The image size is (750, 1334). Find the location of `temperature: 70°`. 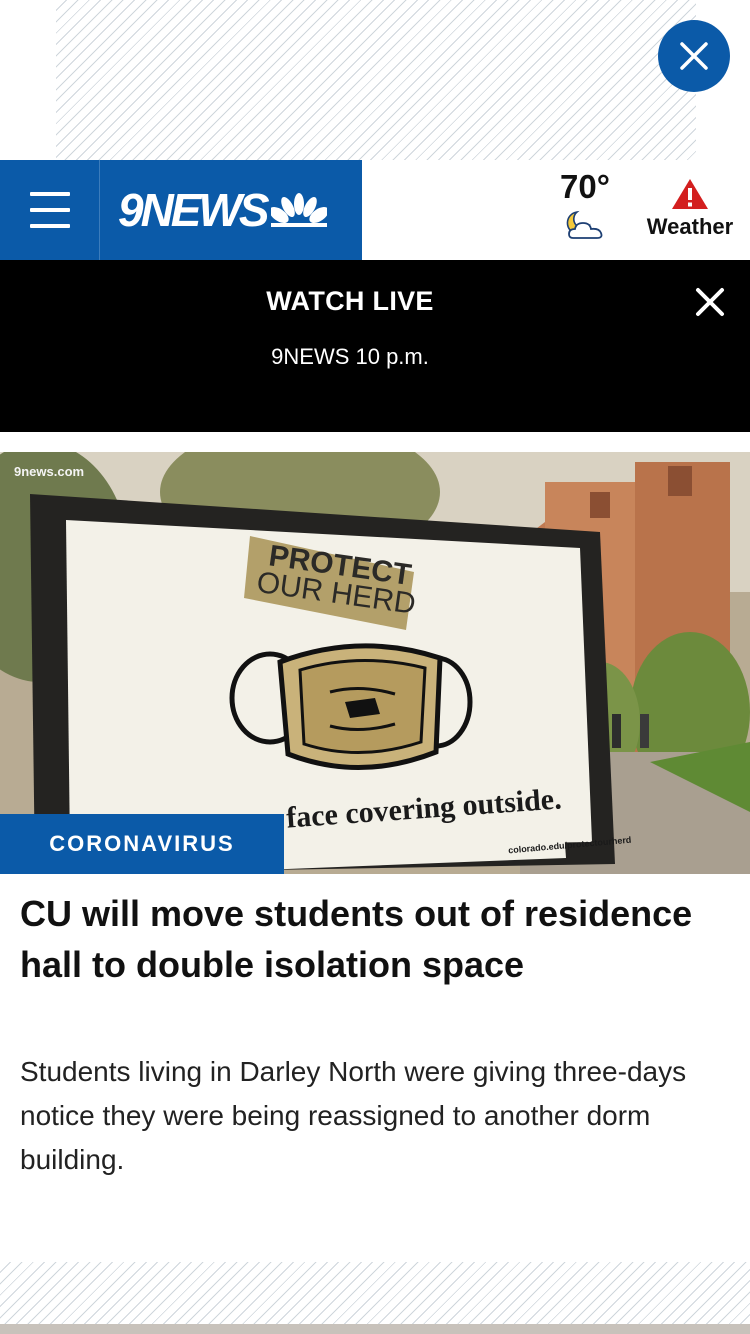

temperature: 70° is located at coordinates (585, 187).